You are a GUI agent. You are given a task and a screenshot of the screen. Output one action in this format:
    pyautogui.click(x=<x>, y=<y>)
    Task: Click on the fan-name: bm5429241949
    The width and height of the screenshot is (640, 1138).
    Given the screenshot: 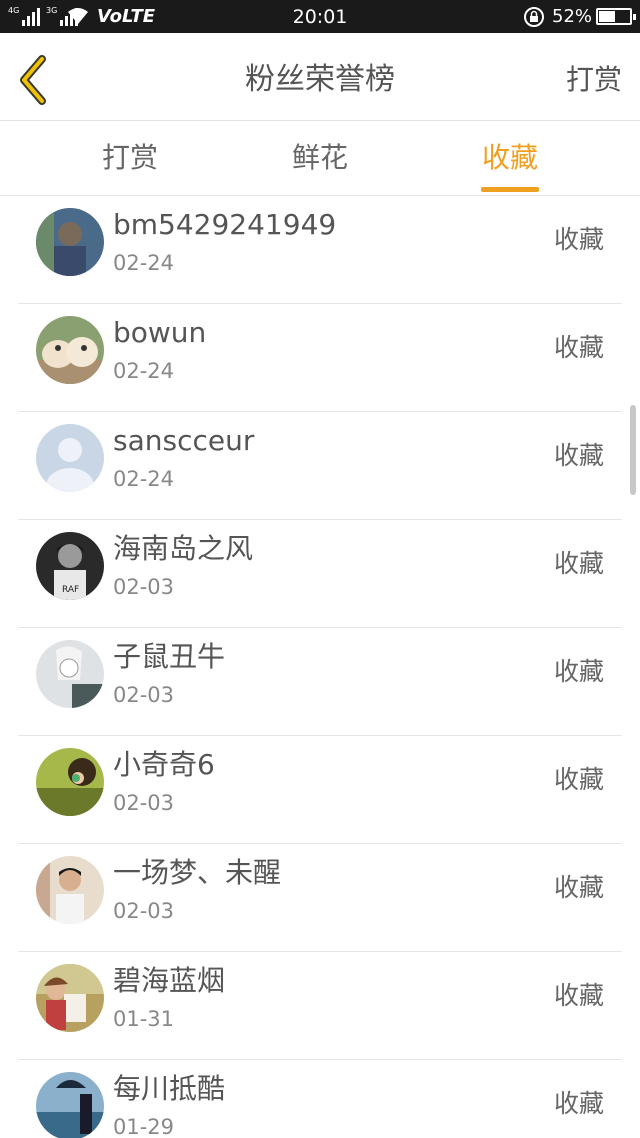 What is the action you would take?
    pyautogui.click(x=225, y=224)
    